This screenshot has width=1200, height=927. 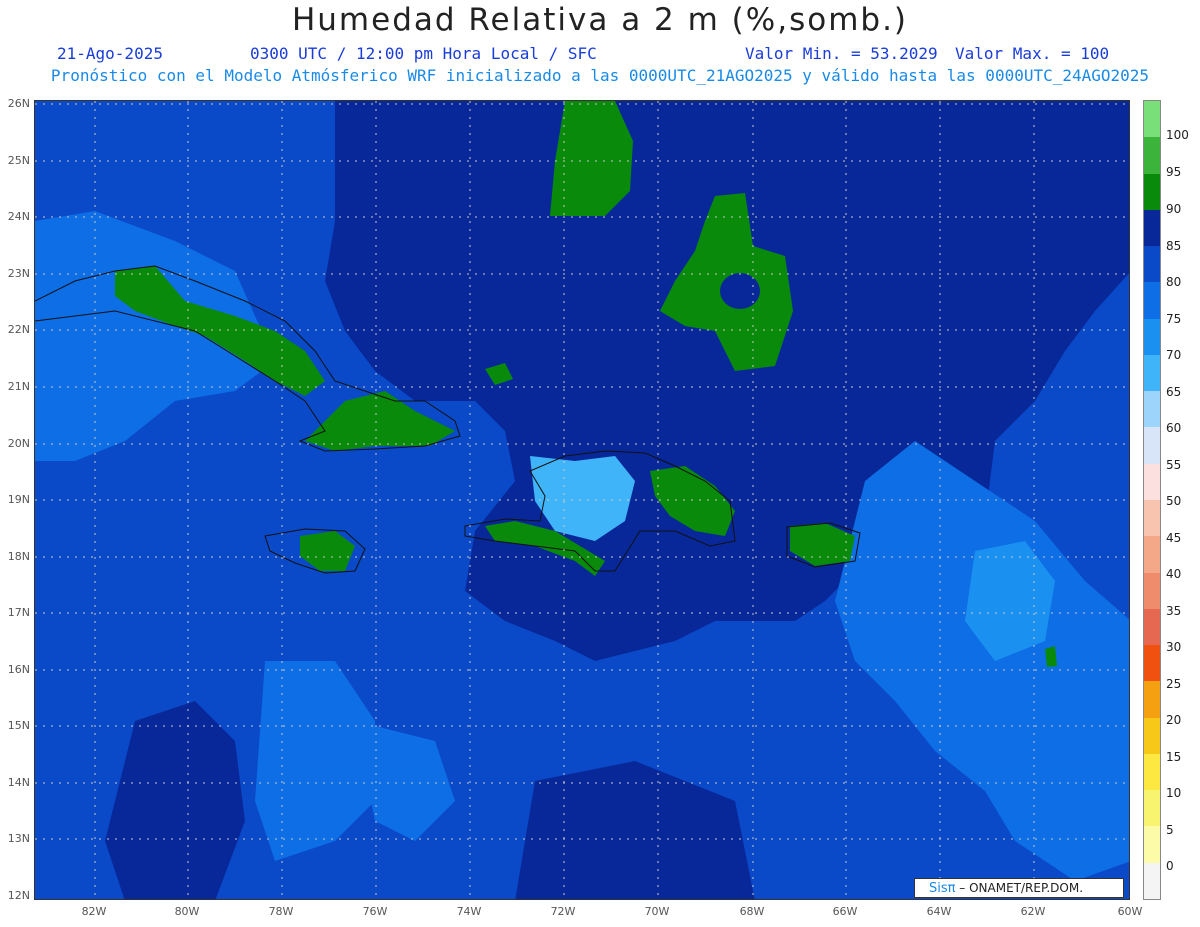 I want to click on field-85-hole-ne, so click(x=740, y=291).